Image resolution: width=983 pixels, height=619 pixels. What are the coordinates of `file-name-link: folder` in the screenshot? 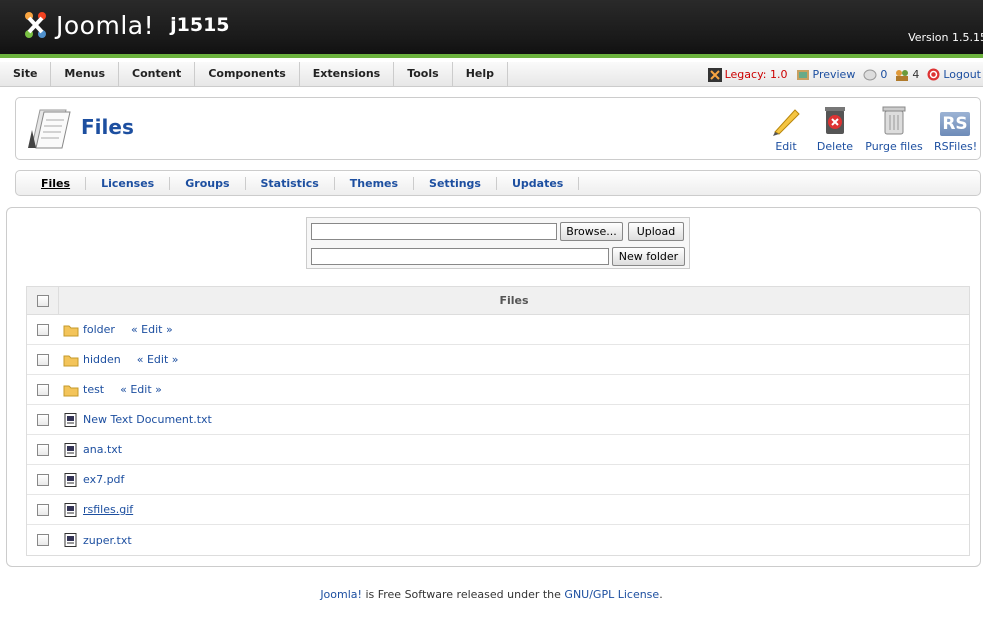 It's located at (99, 329).